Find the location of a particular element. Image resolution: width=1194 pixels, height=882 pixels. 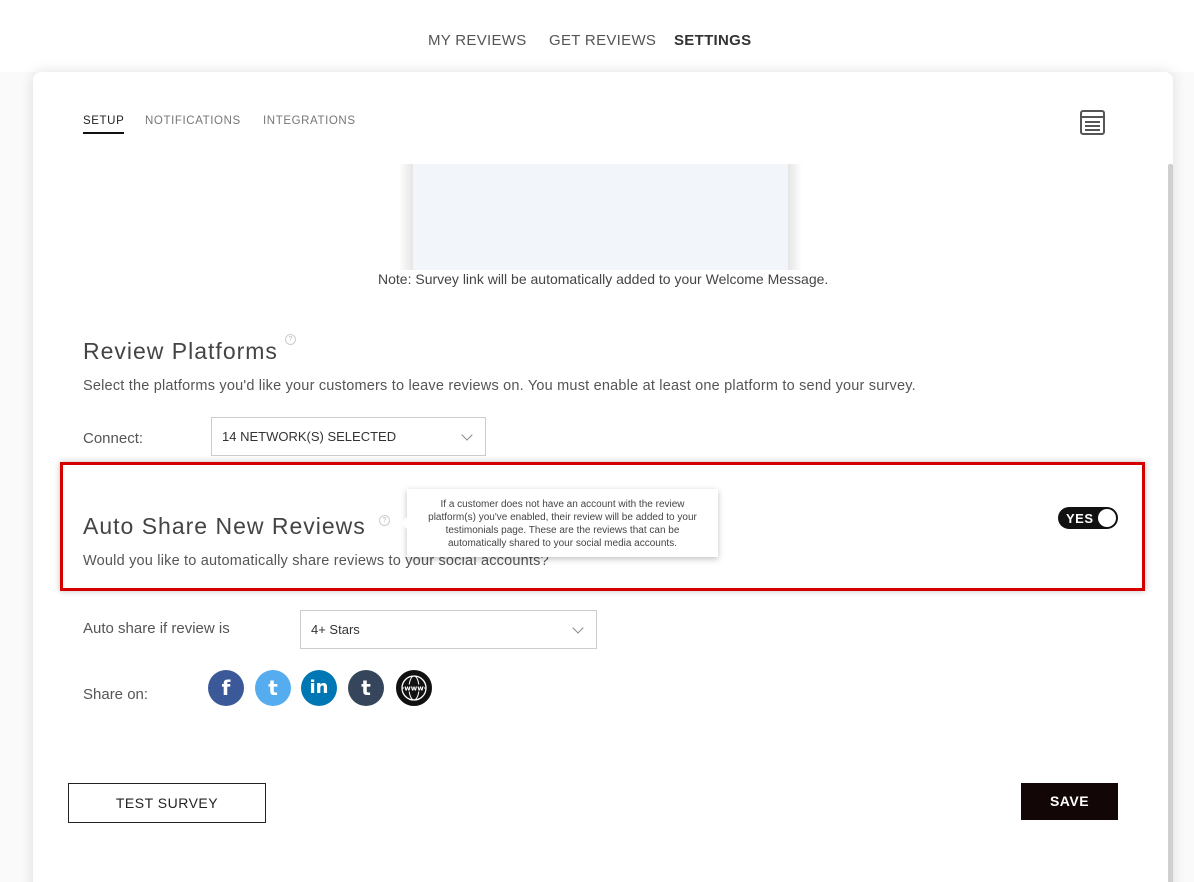

auto-share-title: Auto Share New Reviews is located at coordinates (224, 526).